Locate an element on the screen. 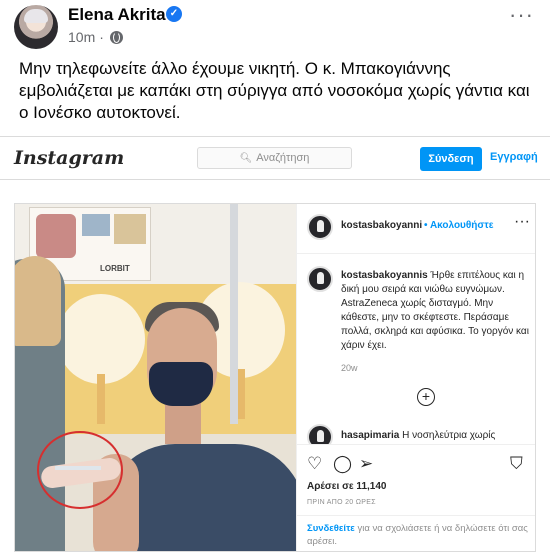 This screenshot has height=552, width=550. red-circle-annotation is located at coordinates (80, 470).